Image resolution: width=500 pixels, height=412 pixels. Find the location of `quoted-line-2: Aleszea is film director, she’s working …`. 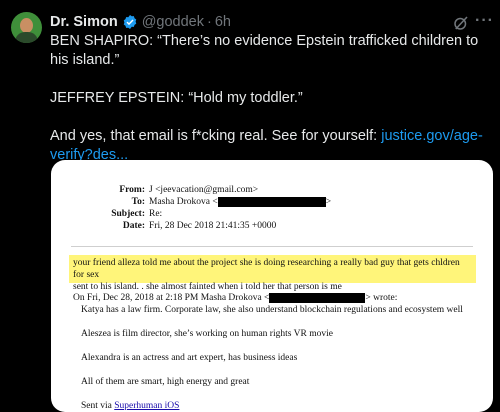

quoted-line-2: Aleszea is film director, she’s working … is located at coordinates (207, 334).